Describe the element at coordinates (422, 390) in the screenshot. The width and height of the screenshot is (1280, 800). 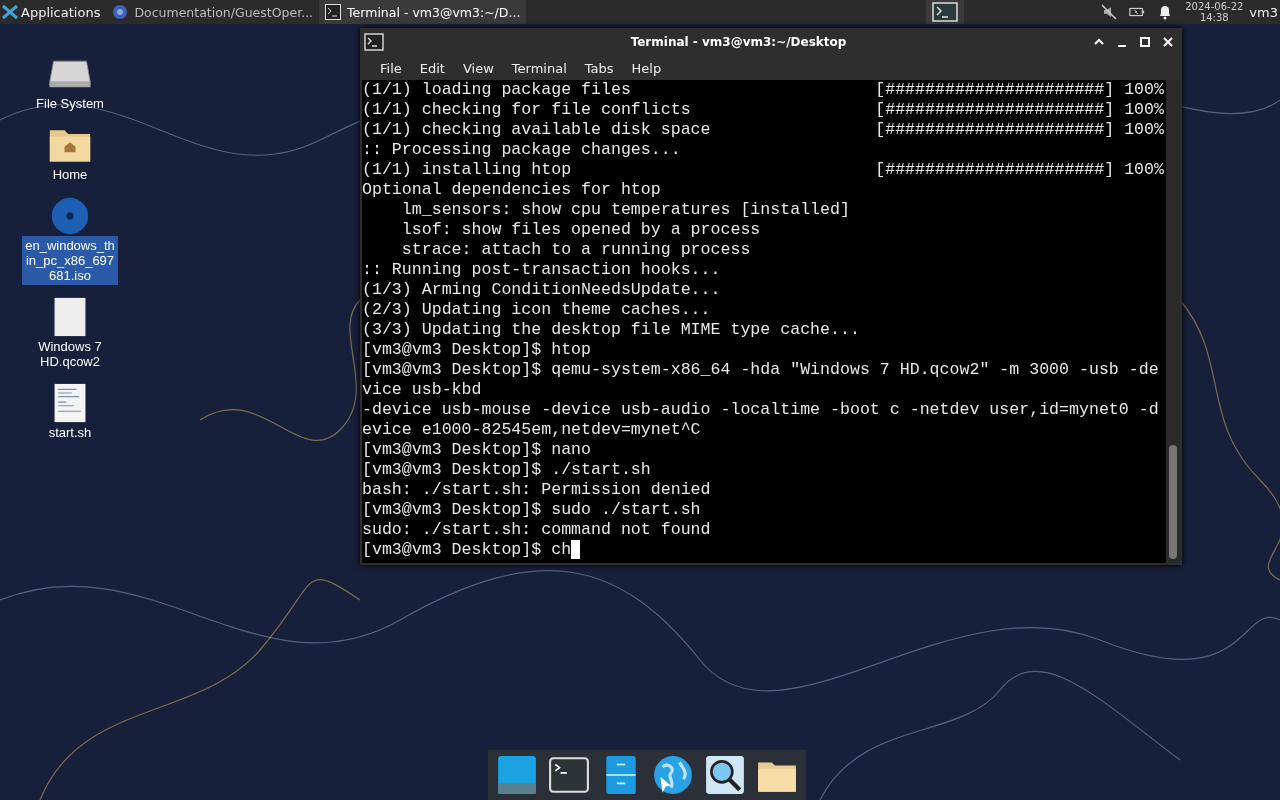
I see `terminal-line: vice usb-kbd` at that location.